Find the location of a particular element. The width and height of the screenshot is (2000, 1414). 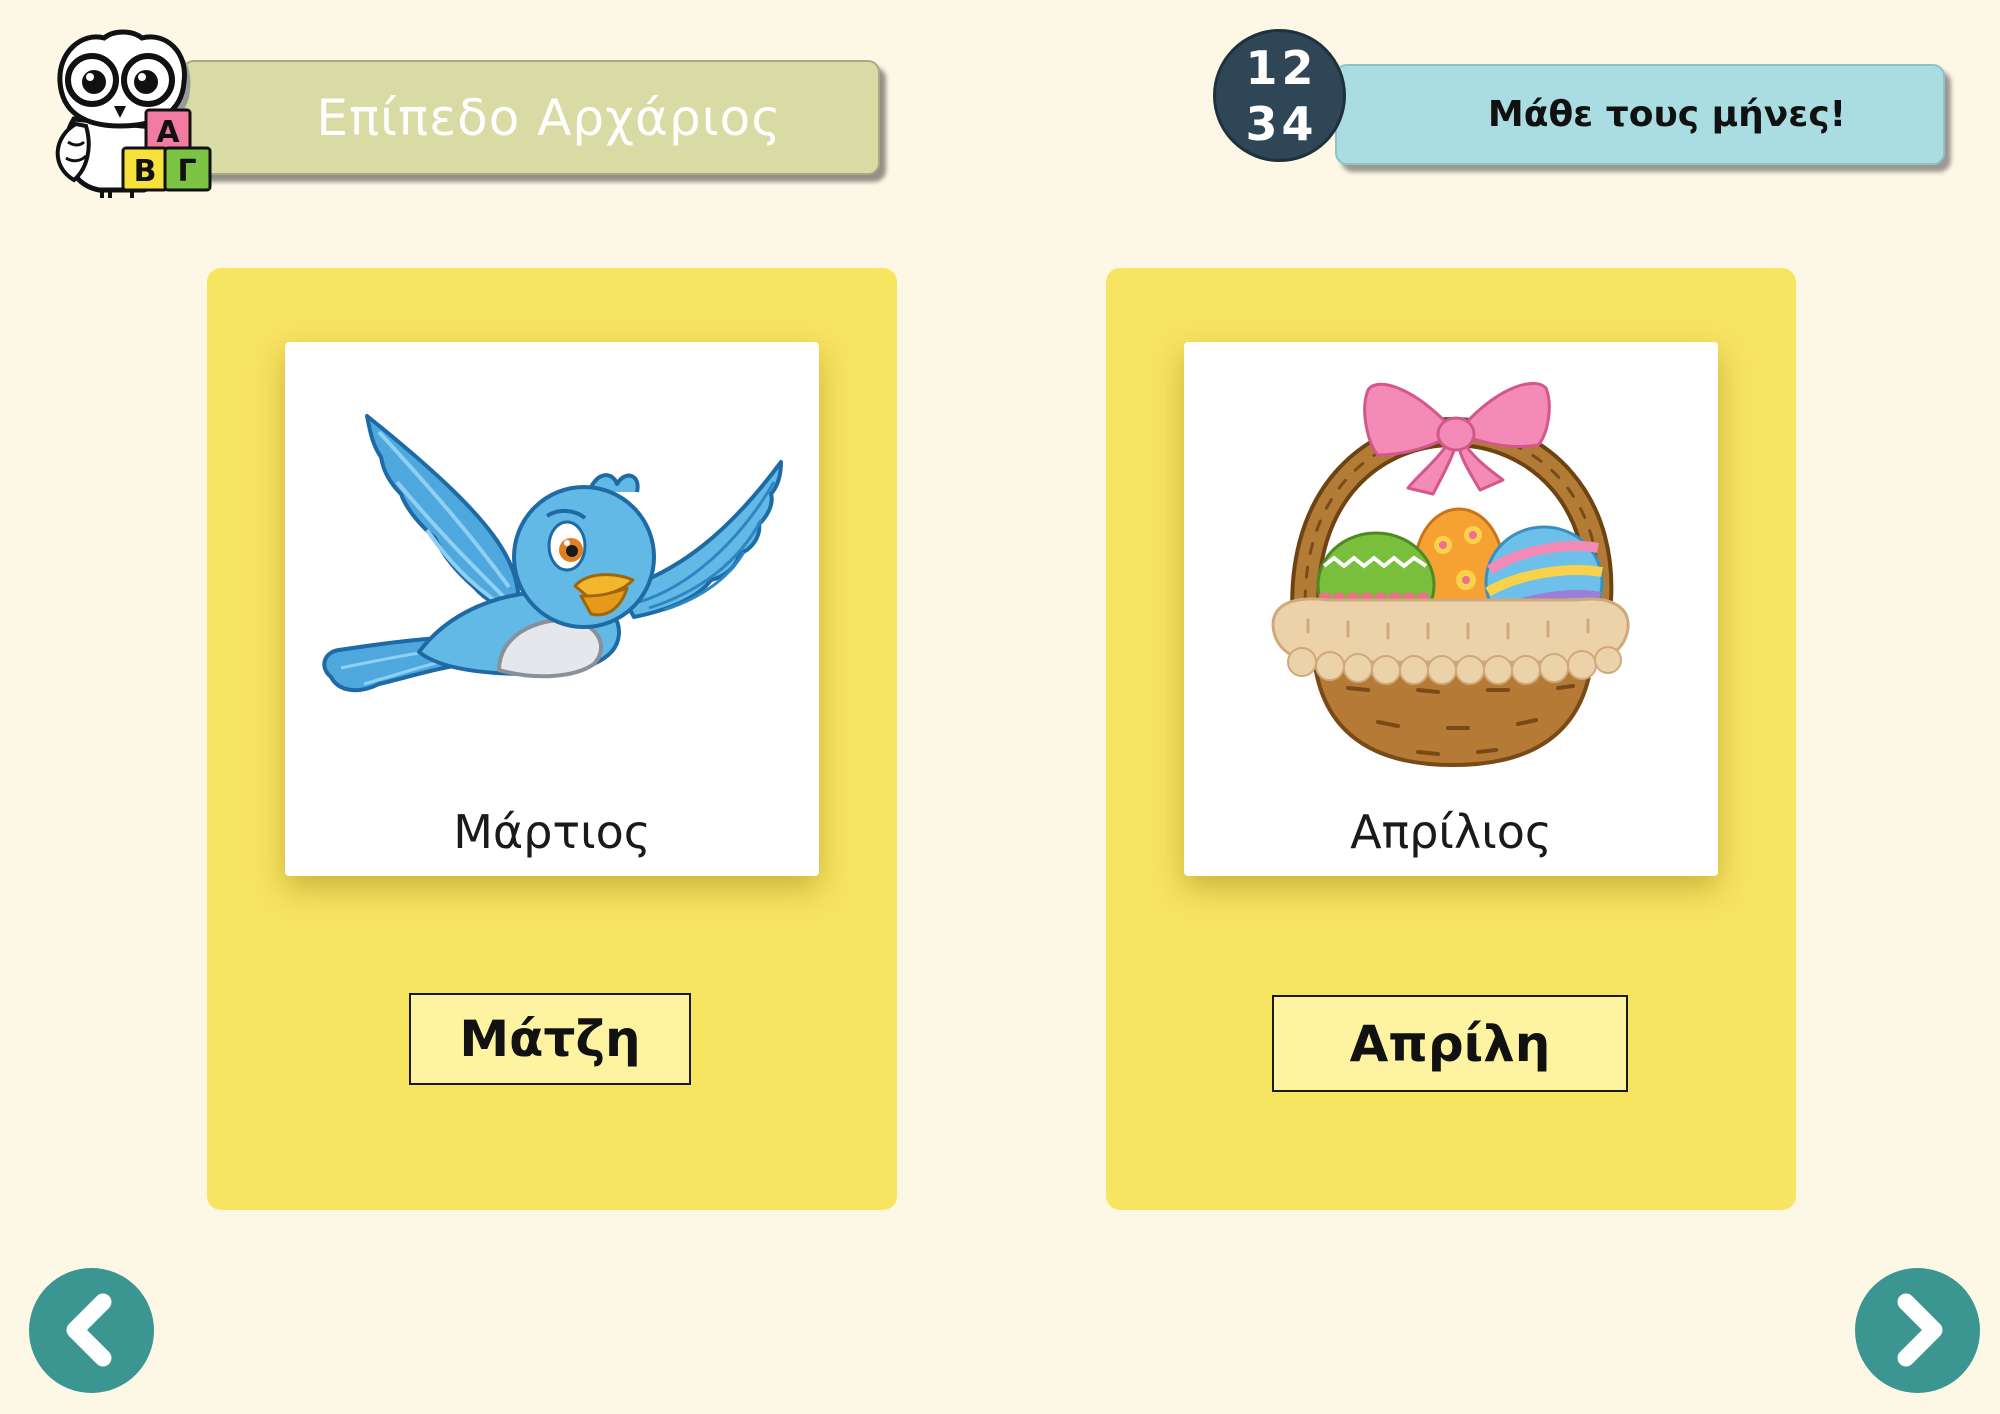

pink-bow is located at coordinates (1457, 439).